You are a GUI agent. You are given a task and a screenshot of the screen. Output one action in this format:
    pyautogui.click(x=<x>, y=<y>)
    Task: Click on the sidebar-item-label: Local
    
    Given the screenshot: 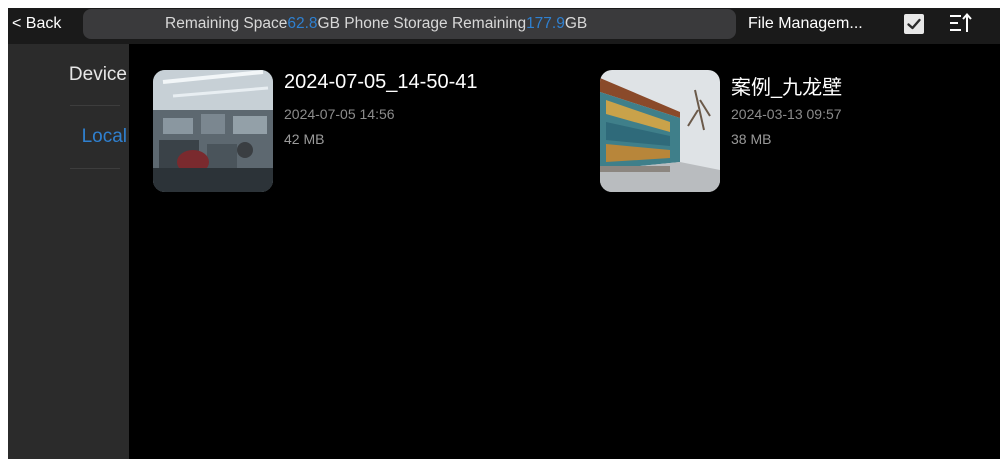 What is the action you would take?
    pyautogui.click(x=104, y=136)
    